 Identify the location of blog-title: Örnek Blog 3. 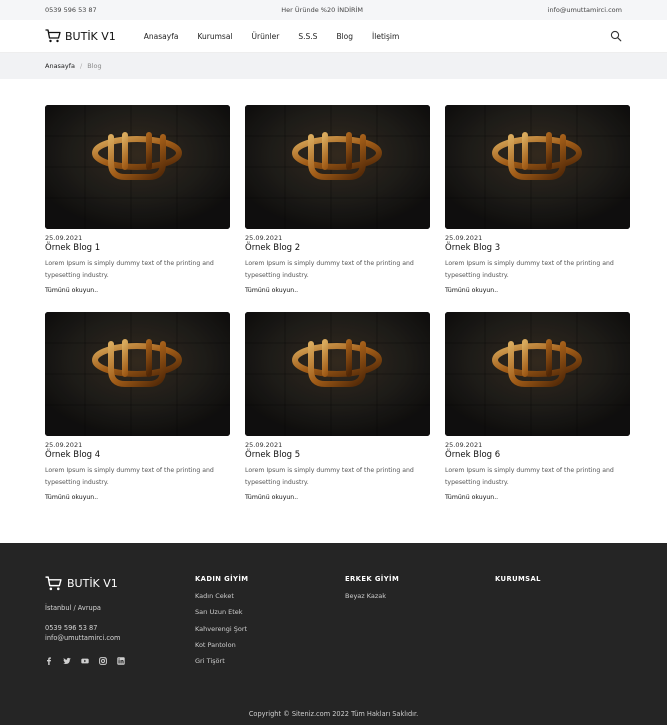
(537, 248).